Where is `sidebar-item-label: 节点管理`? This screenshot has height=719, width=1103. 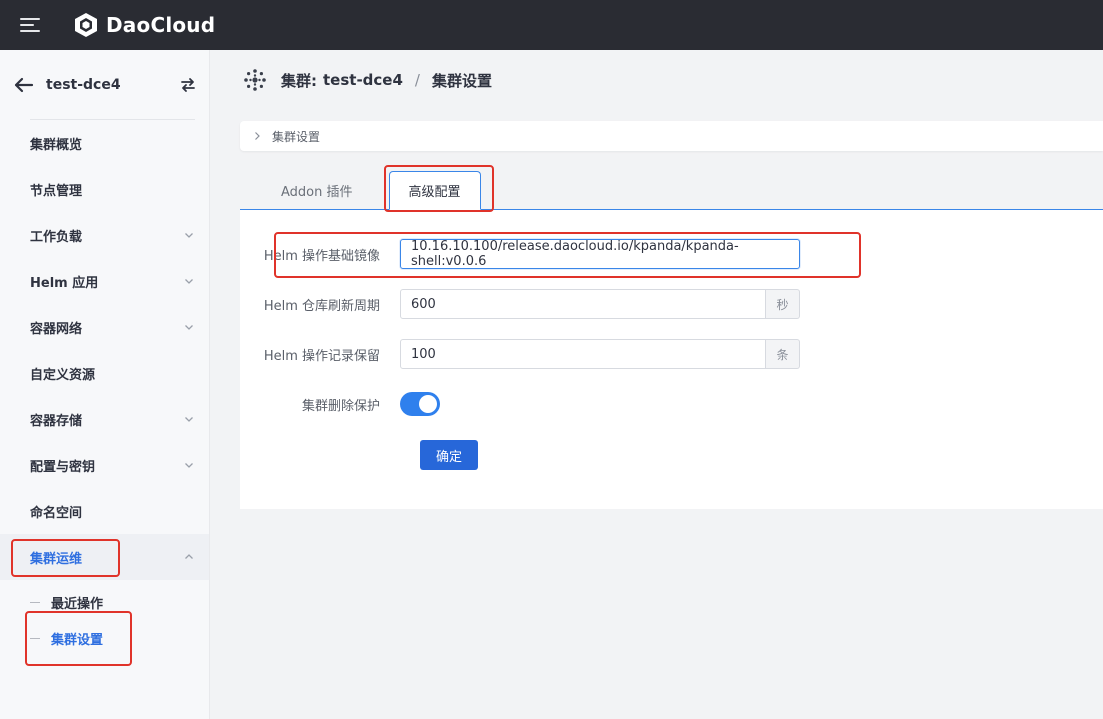
sidebar-item-label: 节点管理 is located at coordinates (56, 191).